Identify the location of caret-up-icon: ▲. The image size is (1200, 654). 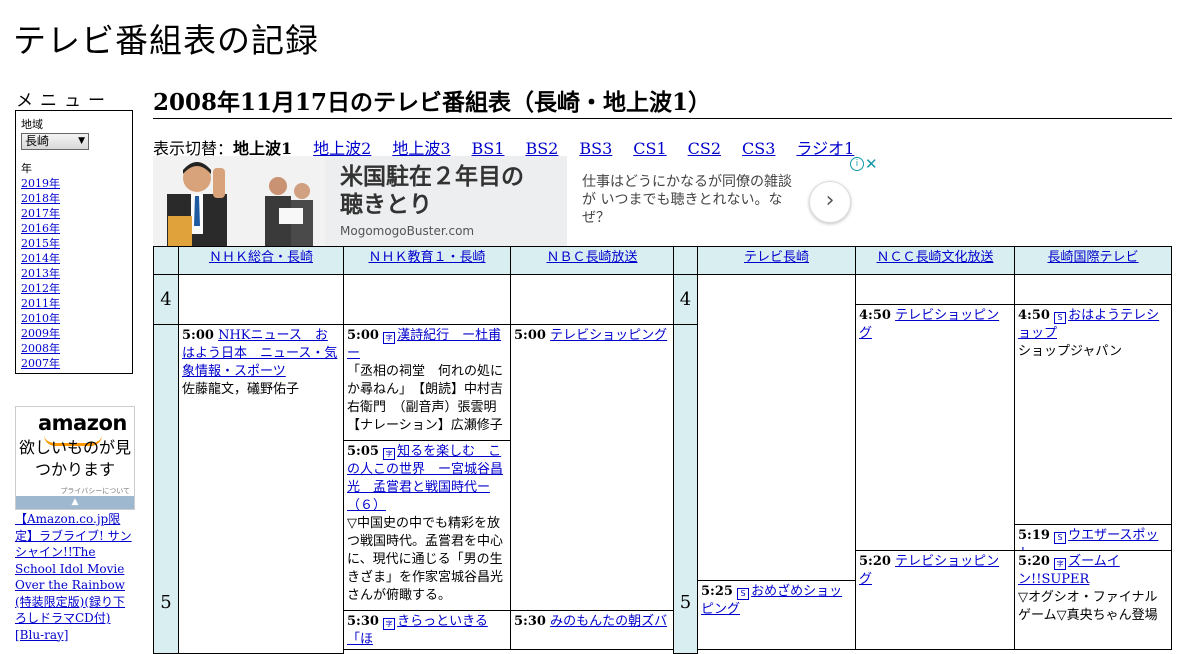
(75, 502).